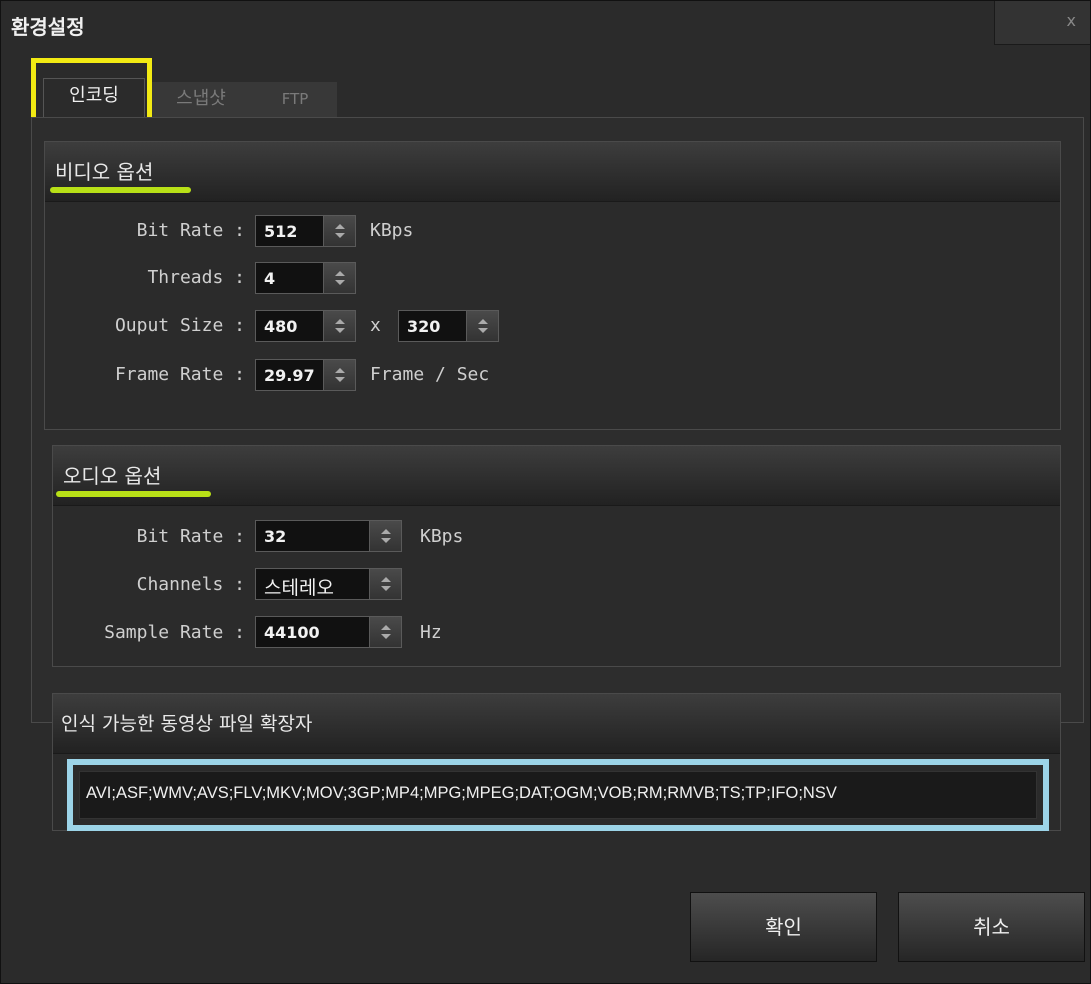 The image size is (1091, 984). What do you see at coordinates (328, 632) in the screenshot?
I see `sample-rate-spinner: 44100` at bounding box center [328, 632].